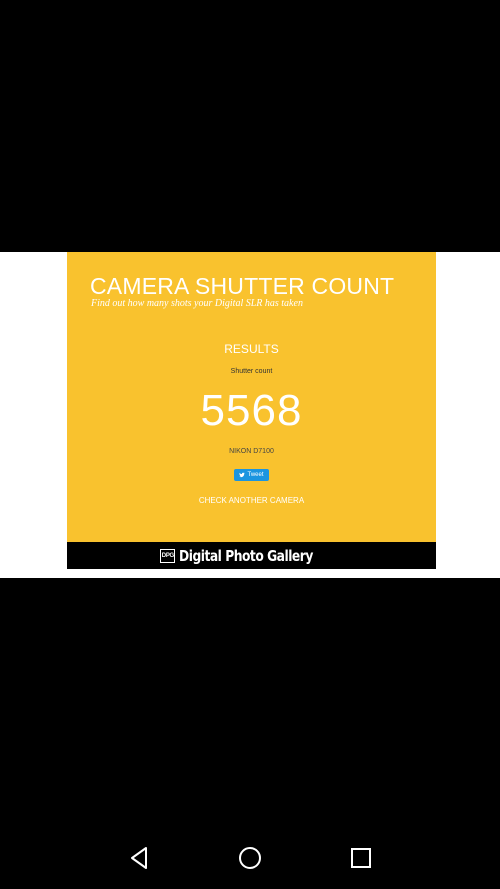 This screenshot has height=889, width=500. Describe the element at coordinates (251, 410) in the screenshot. I see `shutter-count-value: 5568` at that location.